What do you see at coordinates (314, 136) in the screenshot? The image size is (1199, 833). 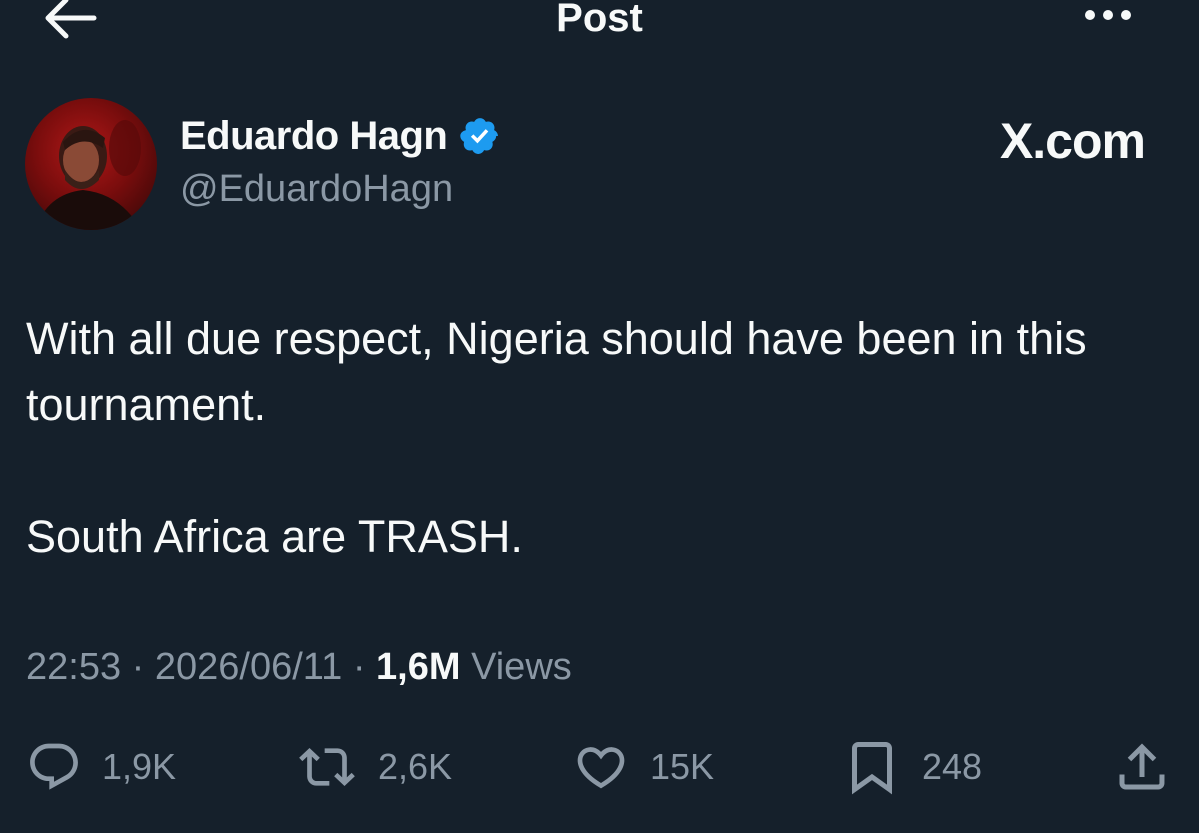 I see `author-display-name: Eduardo Hagn` at bounding box center [314, 136].